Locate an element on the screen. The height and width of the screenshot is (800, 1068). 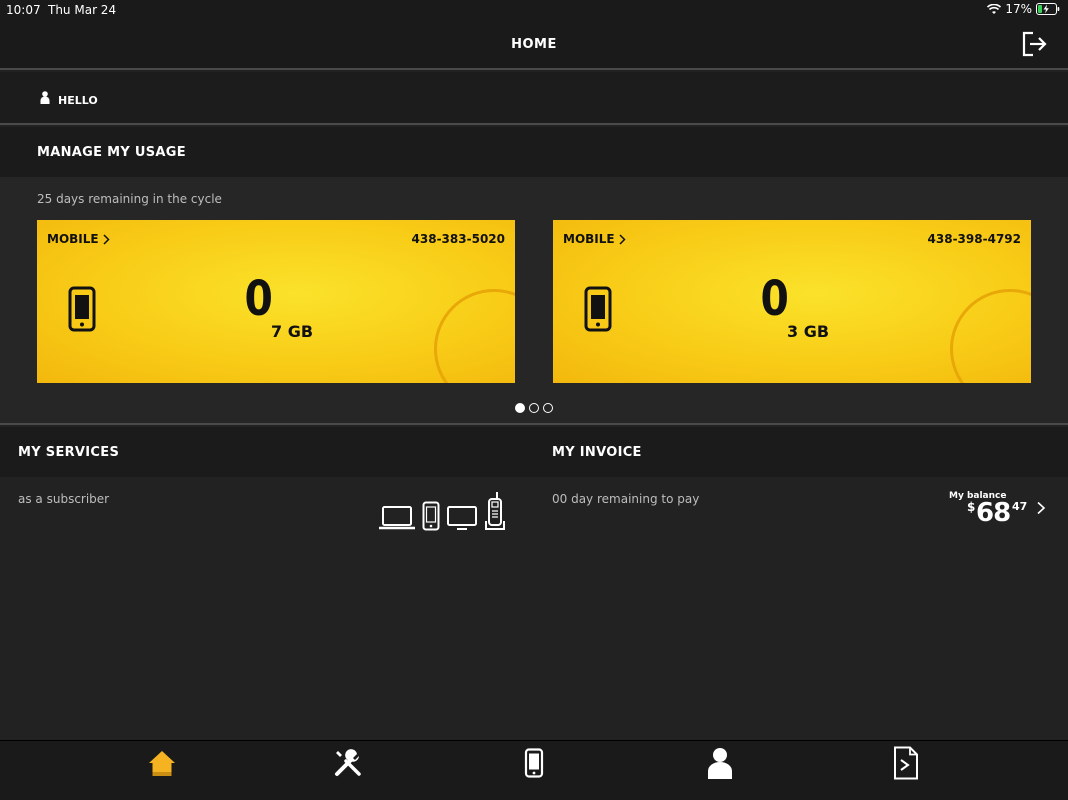
profile-icon is located at coordinates (720, 763).